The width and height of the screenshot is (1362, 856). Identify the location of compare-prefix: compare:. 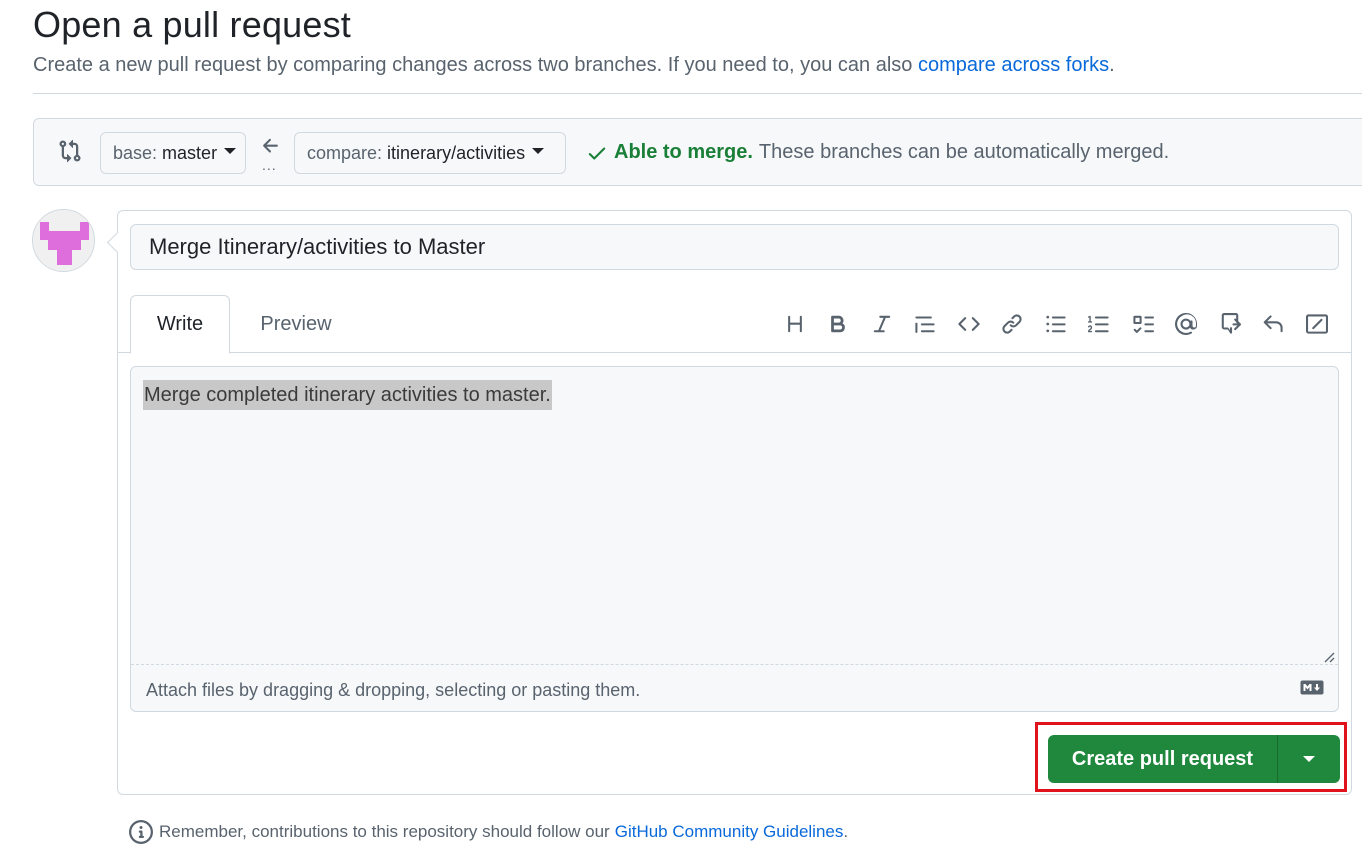
(345, 152).